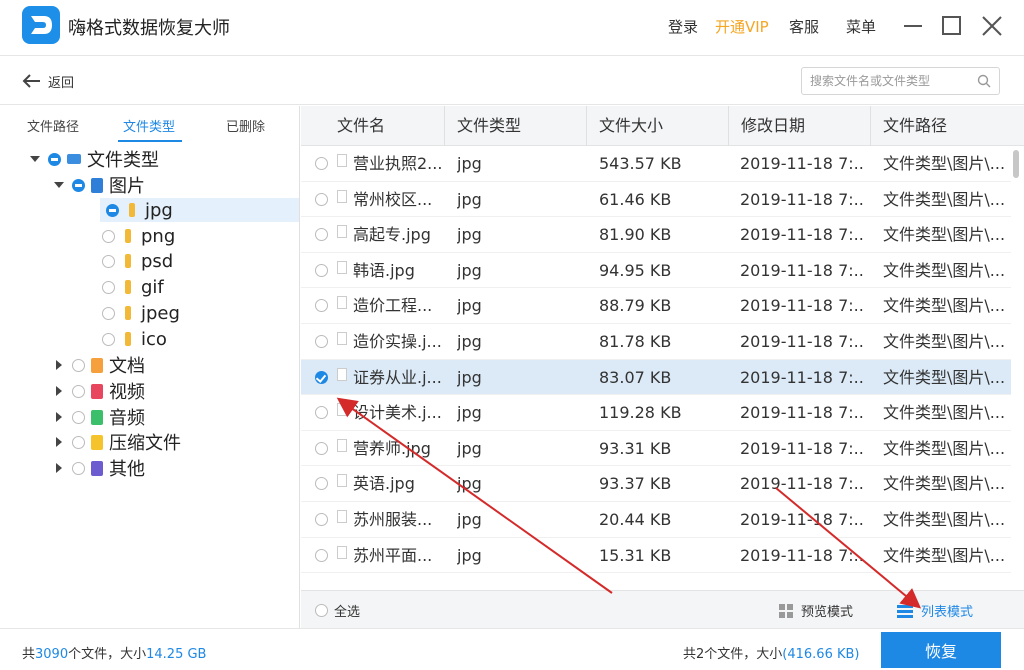  What do you see at coordinates (94, 159) in the screenshot?
I see `tree-node-file-types: 文件类型` at bounding box center [94, 159].